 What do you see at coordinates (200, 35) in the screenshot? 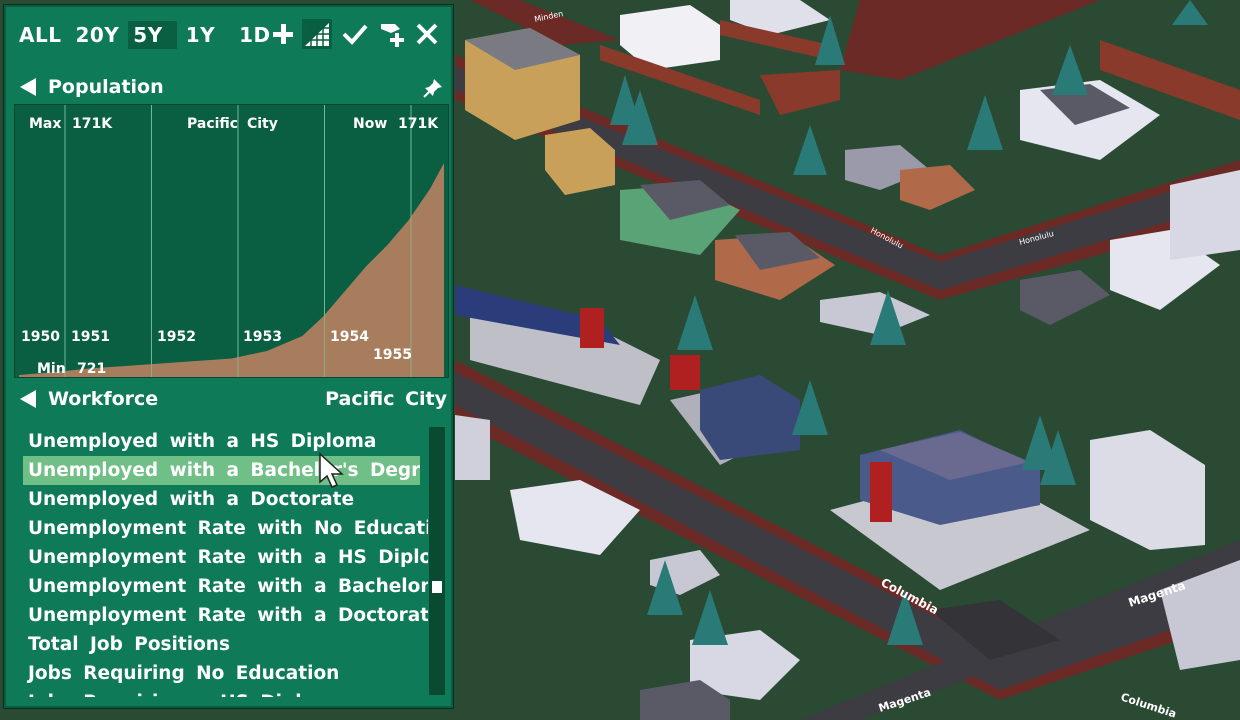
I see `timeframe-1y-button: 1Y` at bounding box center [200, 35].